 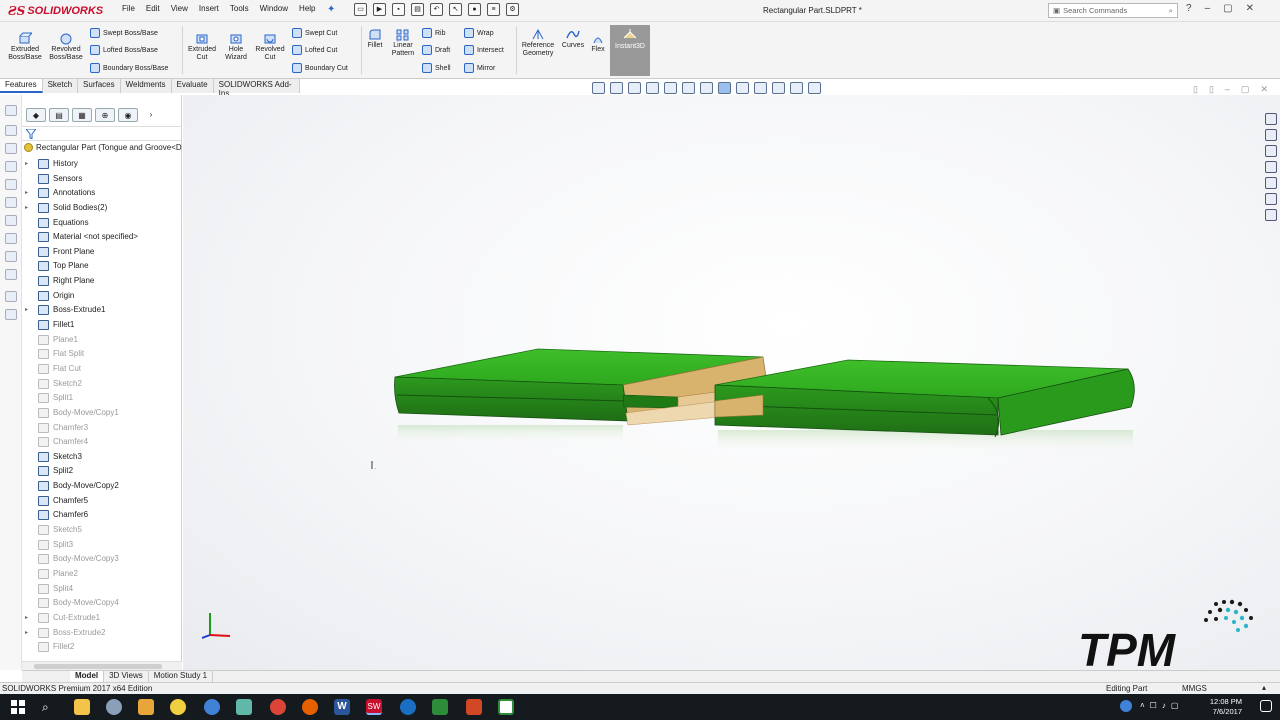 What do you see at coordinates (102, 223) in the screenshot?
I see `tree-item: Equations` at bounding box center [102, 223].